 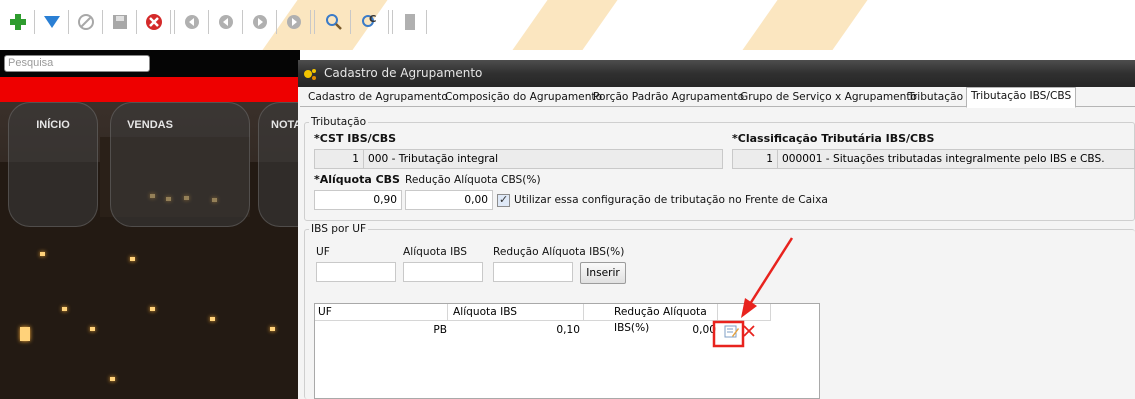 I want to click on search-code-icon: C, so click(x=370, y=22).